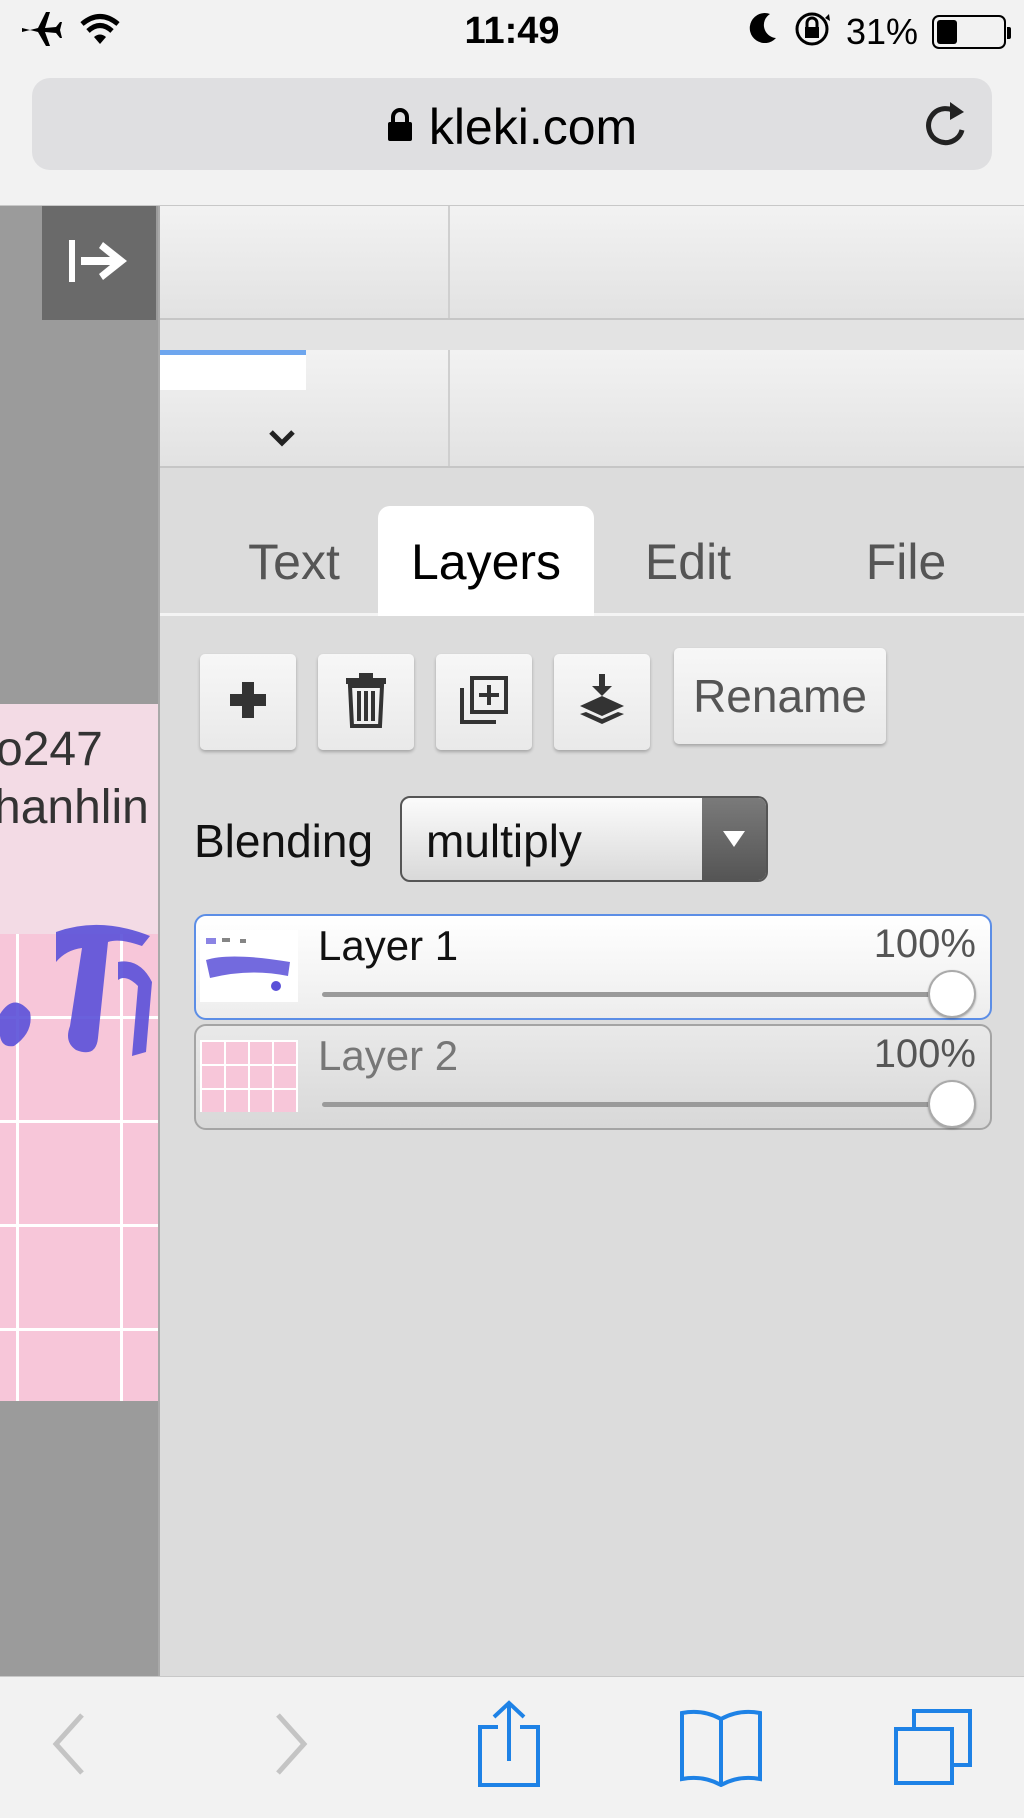  I want to click on reload-icon, so click(945, 125).